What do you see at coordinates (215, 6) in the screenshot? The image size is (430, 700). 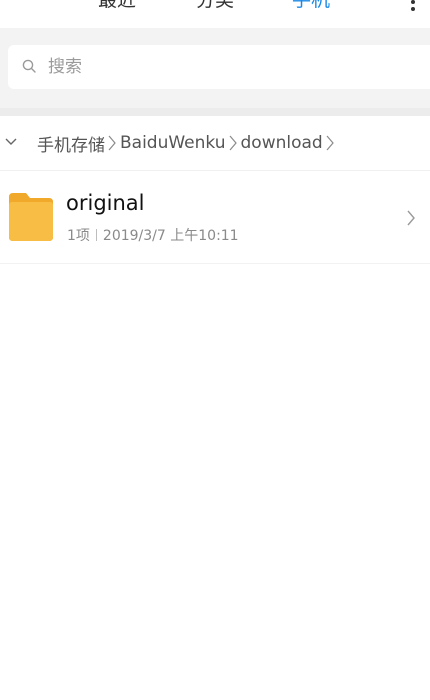 I see `tab-category: 分类` at bounding box center [215, 6].